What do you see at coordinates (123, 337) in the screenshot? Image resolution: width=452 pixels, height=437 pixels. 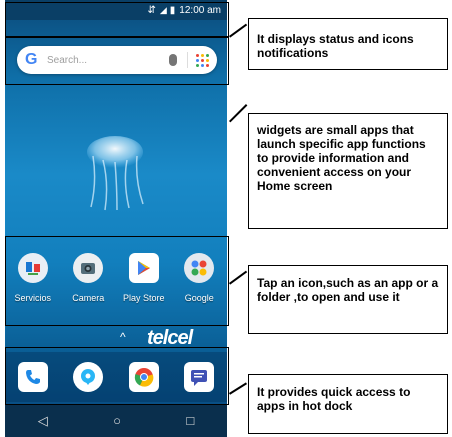 I see `chevron-up-icon: ^` at bounding box center [123, 337].